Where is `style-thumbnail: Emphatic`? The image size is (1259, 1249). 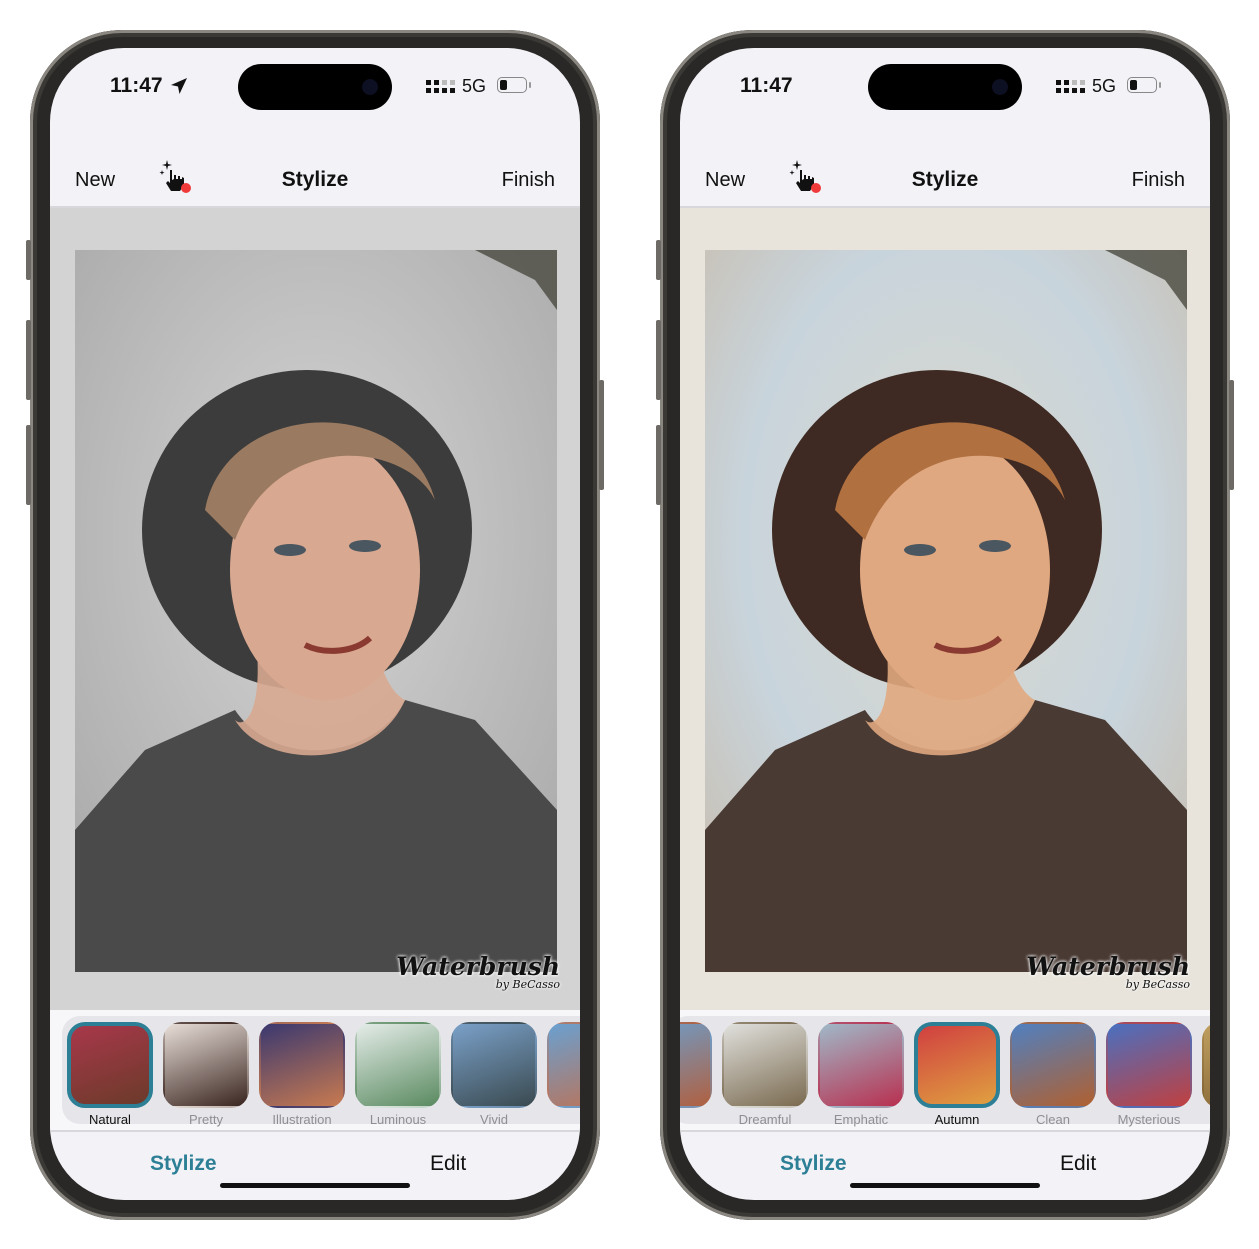 style-thumbnail: Emphatic is located at coordinates (861, 1074).